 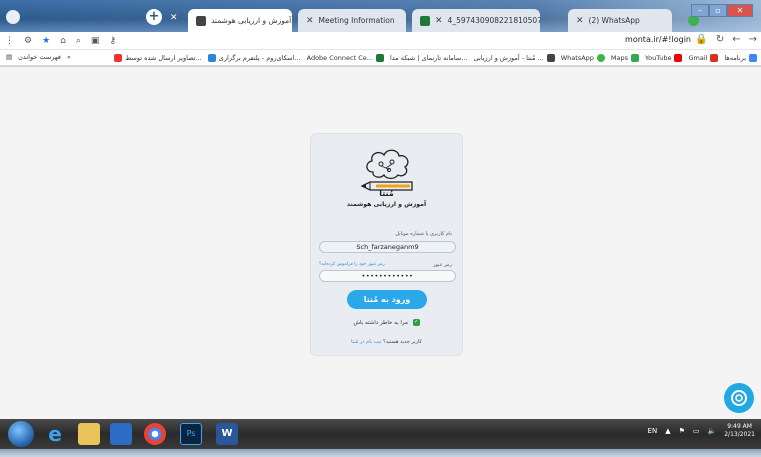 I want to click on brand-name: مُنتا, so click(x=386, y=193).